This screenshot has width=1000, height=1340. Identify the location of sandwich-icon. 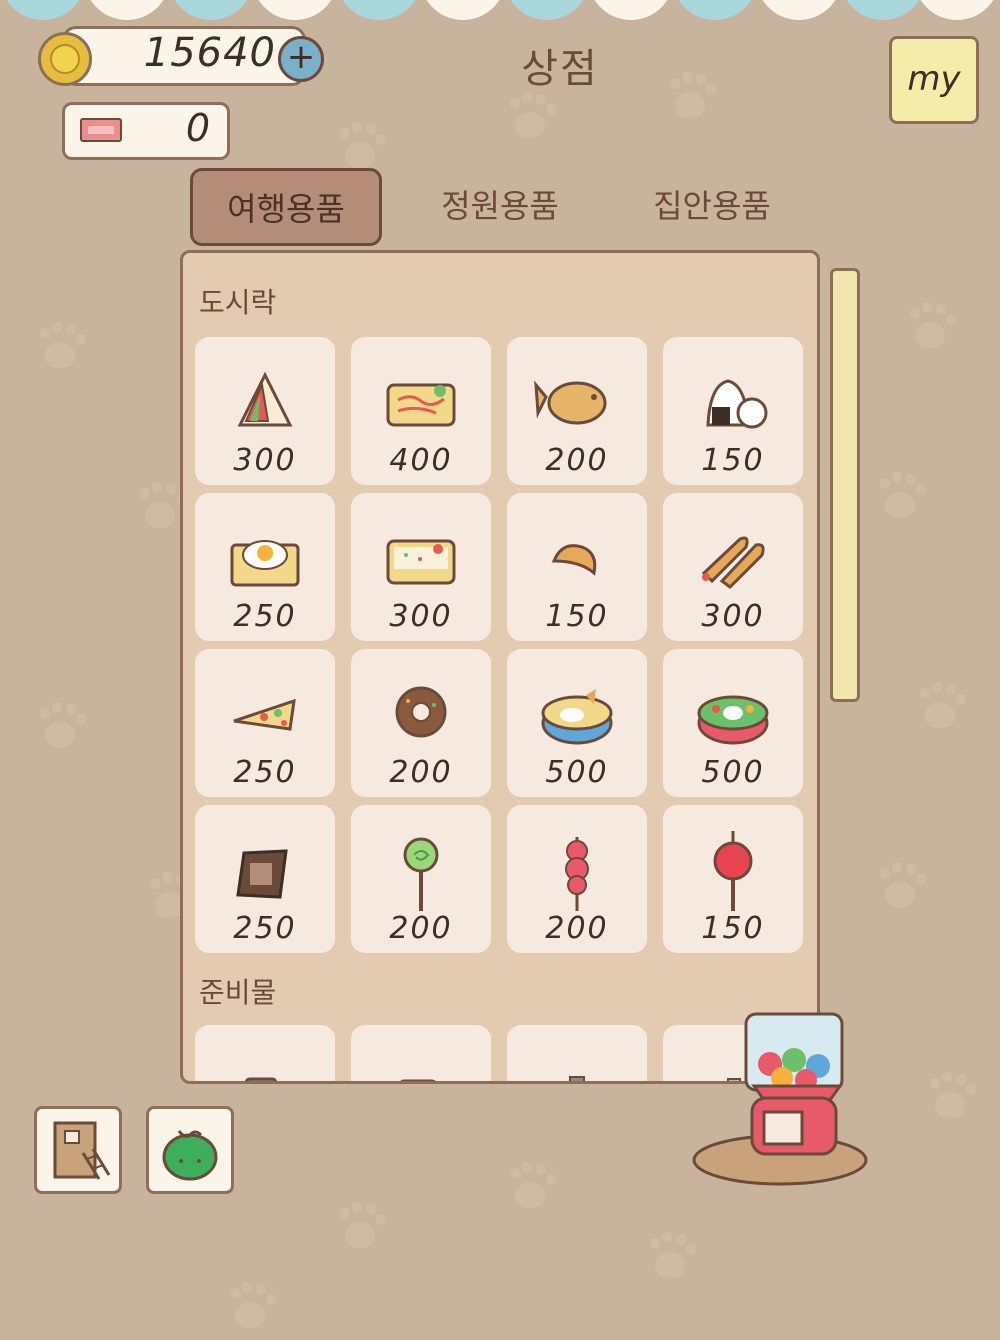
(265, 399).